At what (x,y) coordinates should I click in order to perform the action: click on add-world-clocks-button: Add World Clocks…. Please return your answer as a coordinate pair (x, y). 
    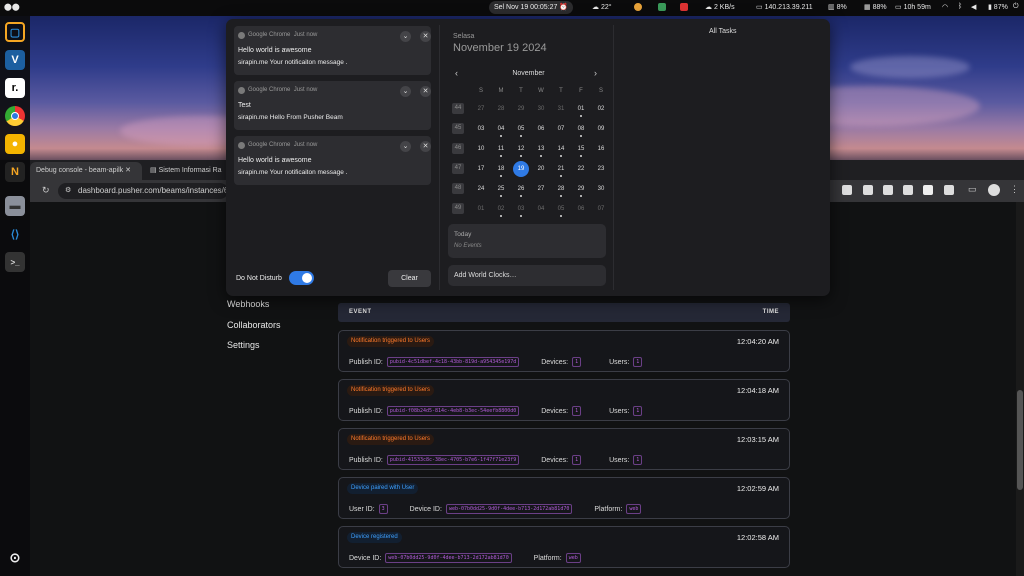
    Looking at the image, I should click on (527, 275).